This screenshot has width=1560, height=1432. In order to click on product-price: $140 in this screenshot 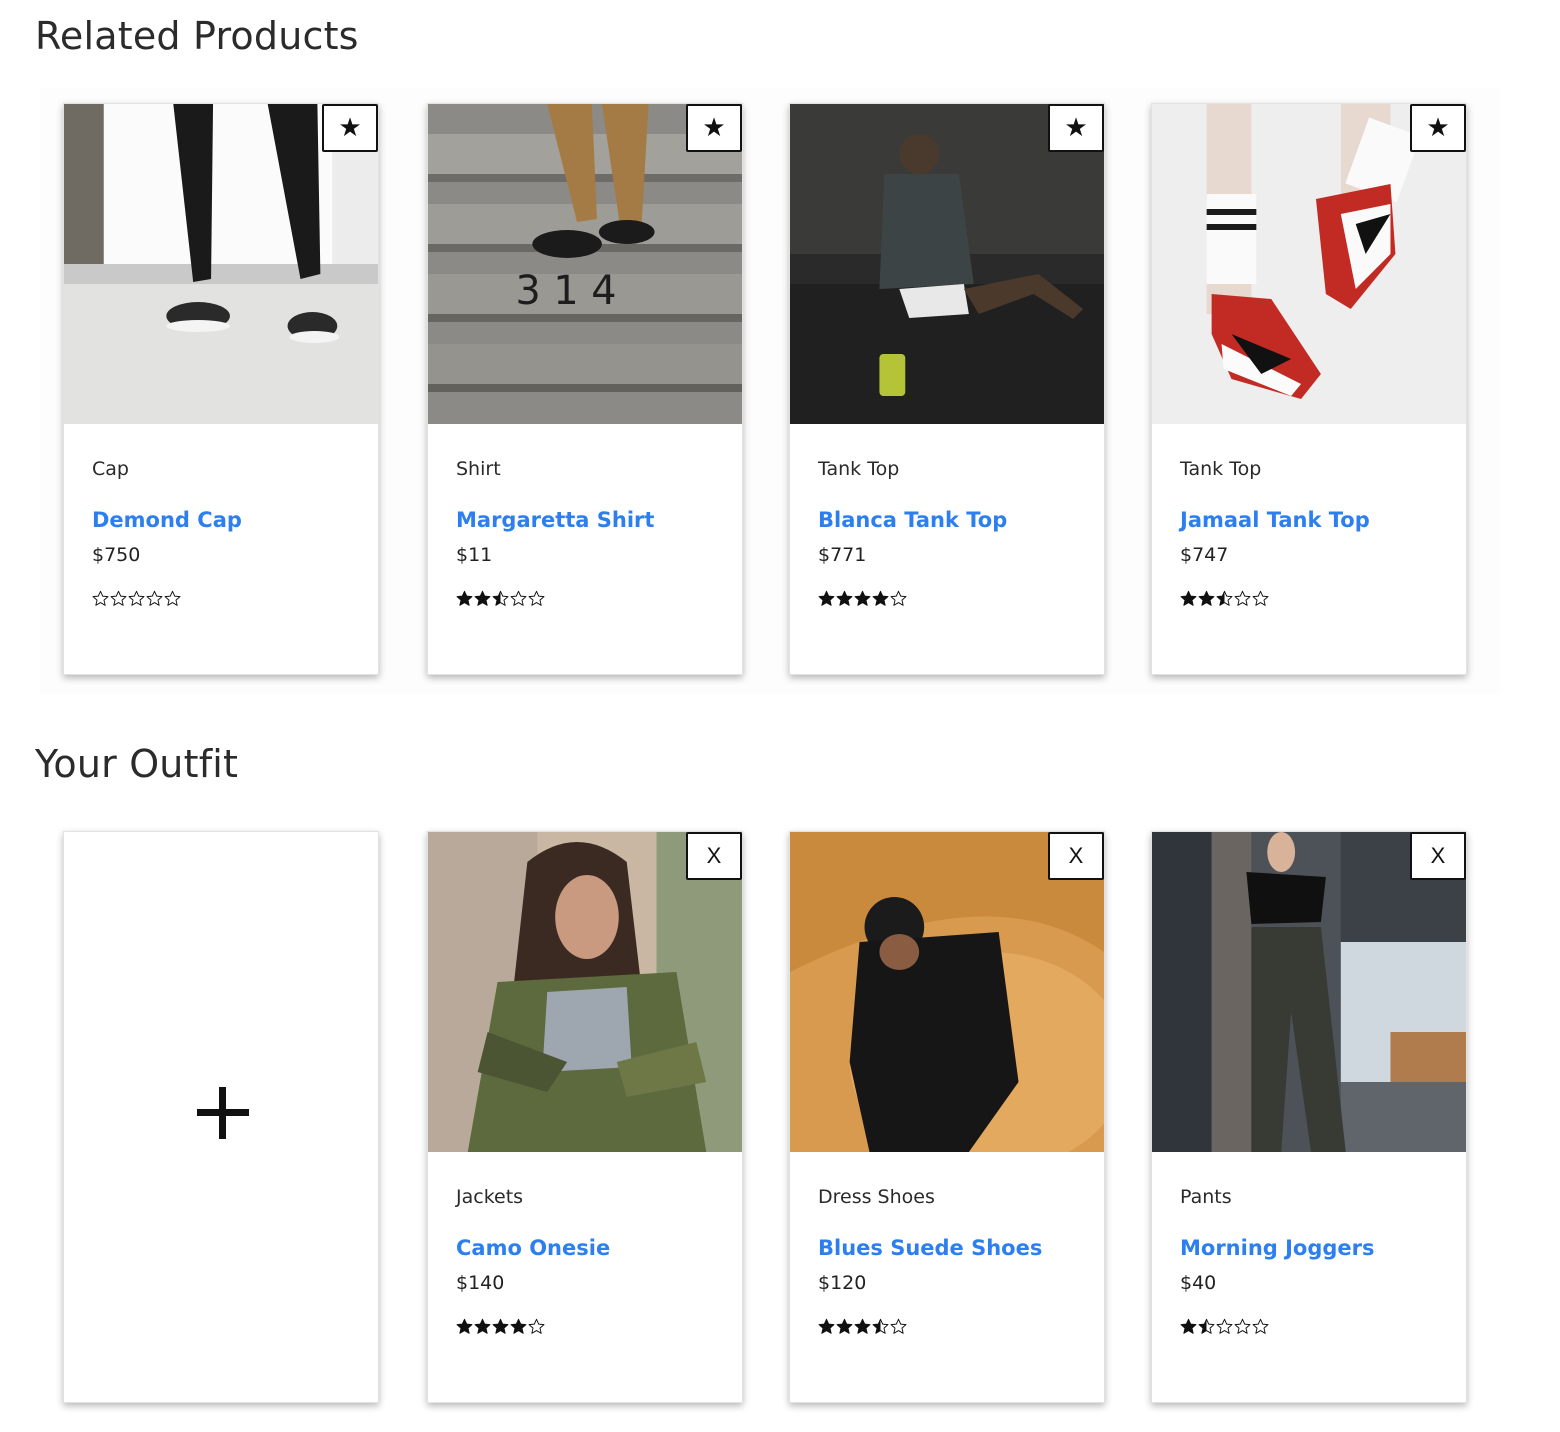, I will do `click(480, 1283)`.